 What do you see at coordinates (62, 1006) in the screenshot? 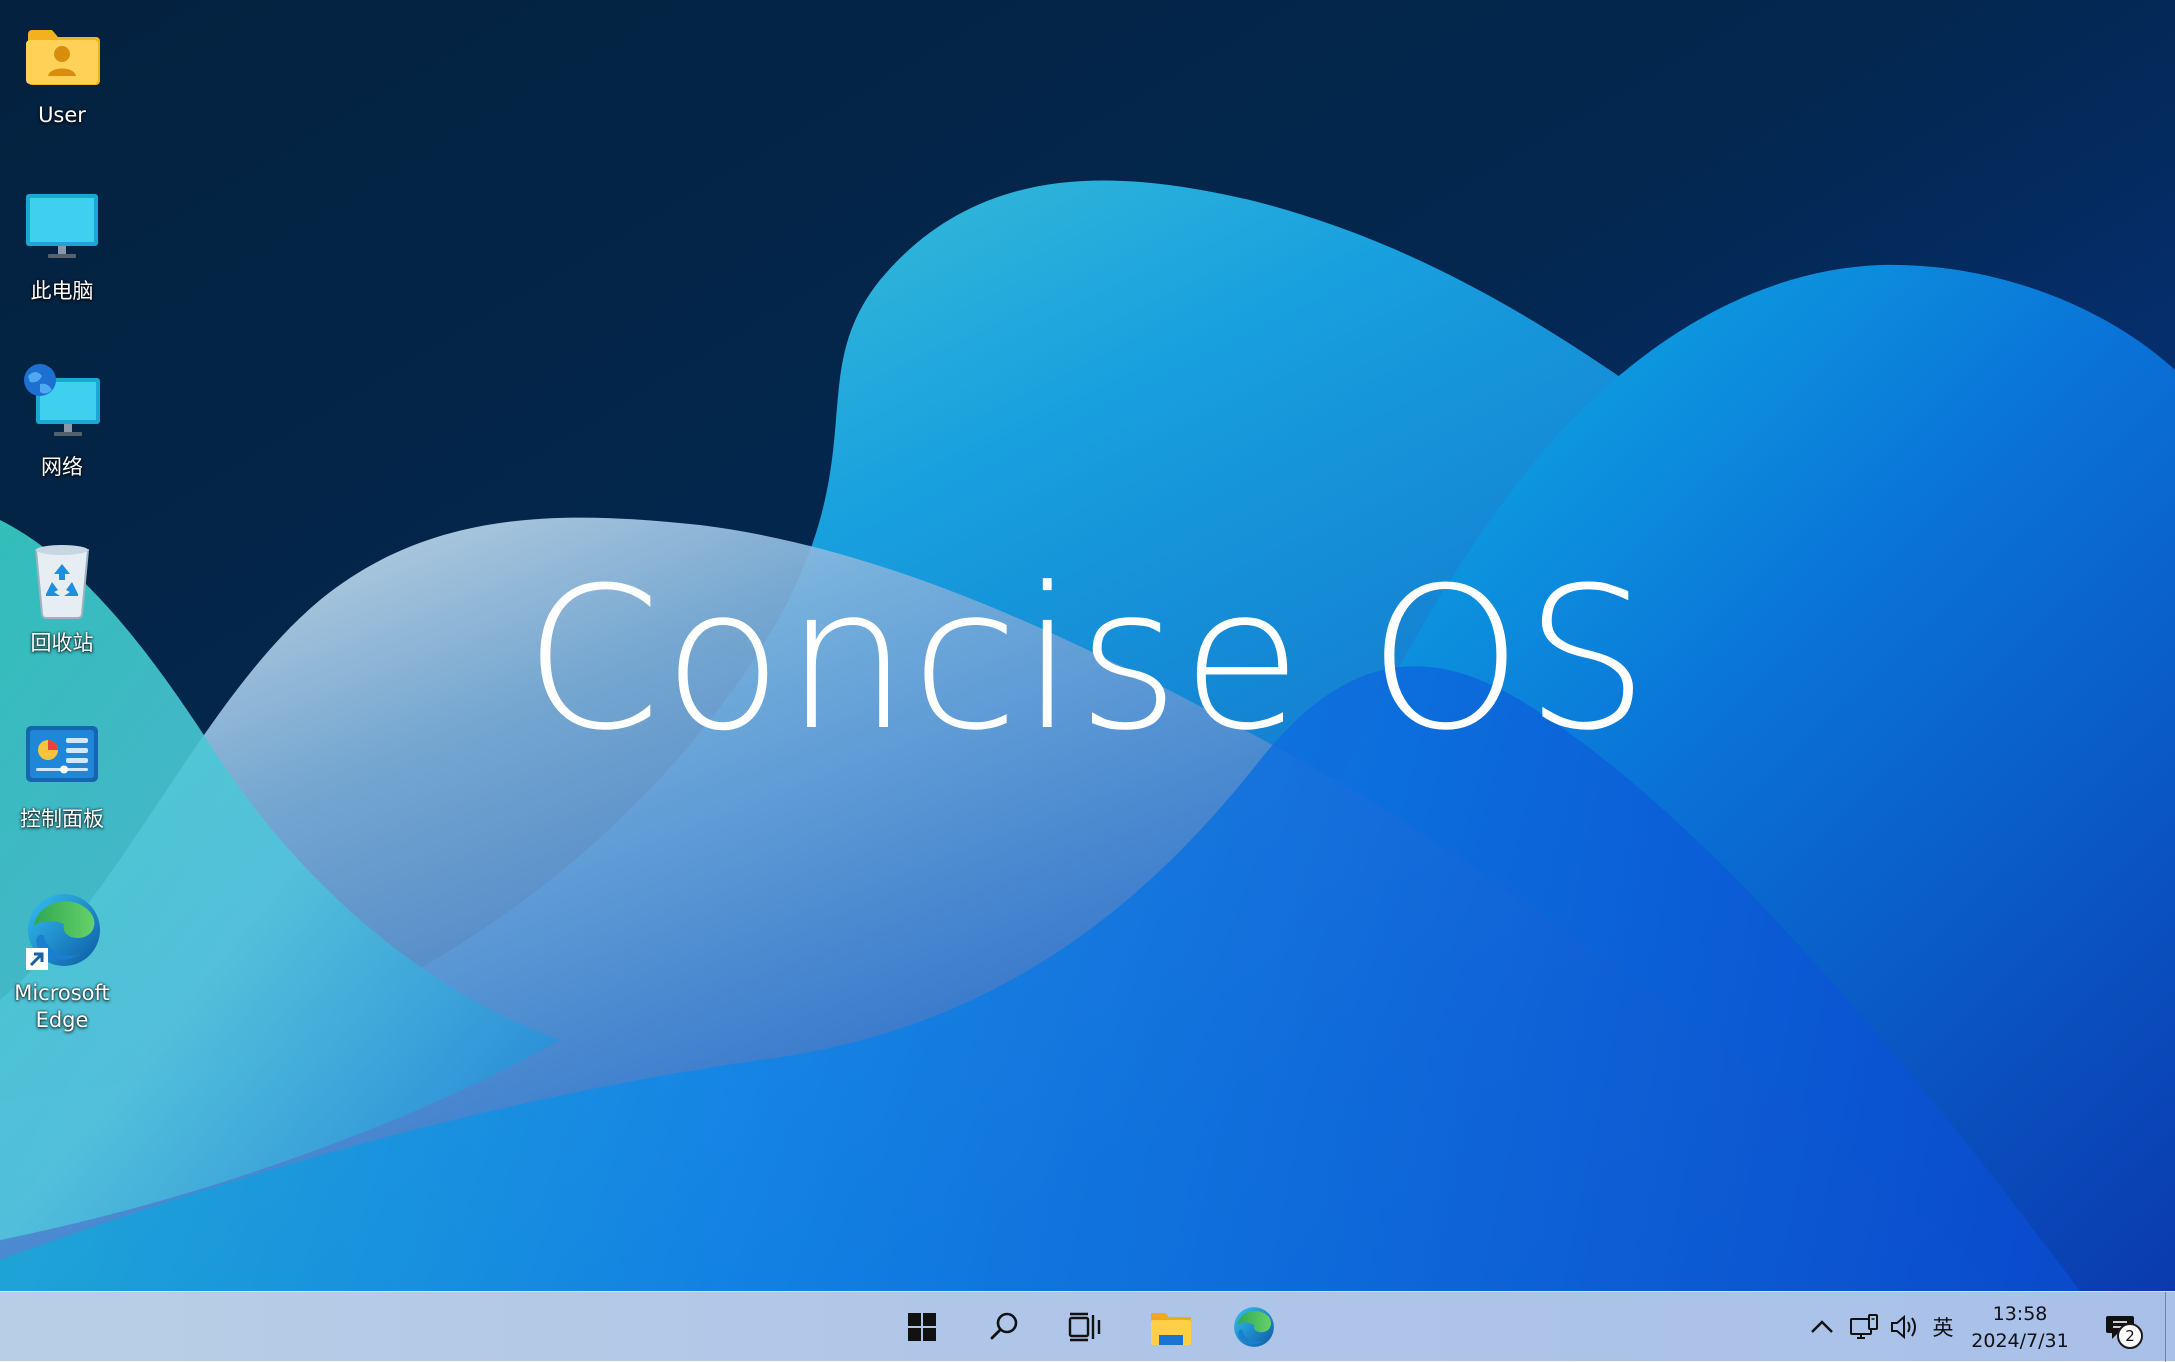
I see `desktop-icon-label: Microsoft Edge` at bounding box center [62, 1006].